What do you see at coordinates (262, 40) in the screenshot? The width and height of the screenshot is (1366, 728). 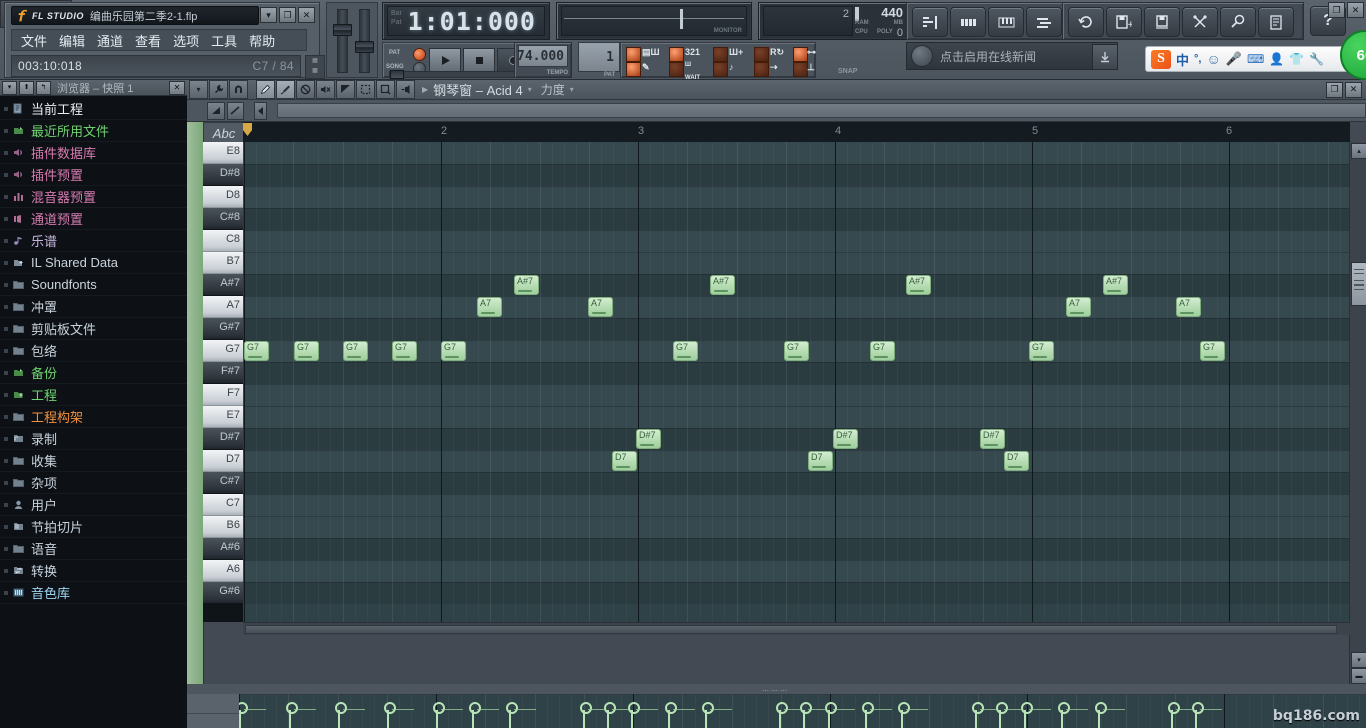 I see `menu-help: 帮助` at bounding box center [262, 40].